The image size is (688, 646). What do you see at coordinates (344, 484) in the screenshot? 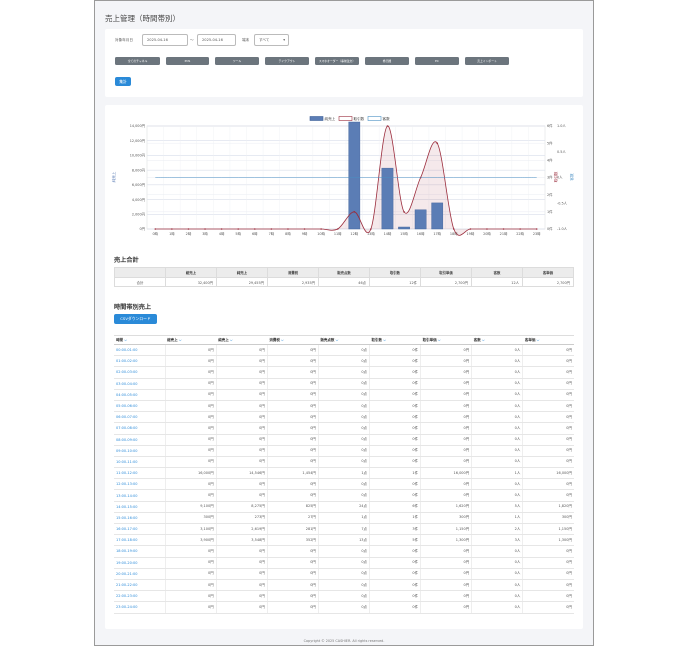
I see `table-row: 12:00-13:00 0円 0円 0円 0点 0件 0円 0人 0円` at bounding box center [344, 484].